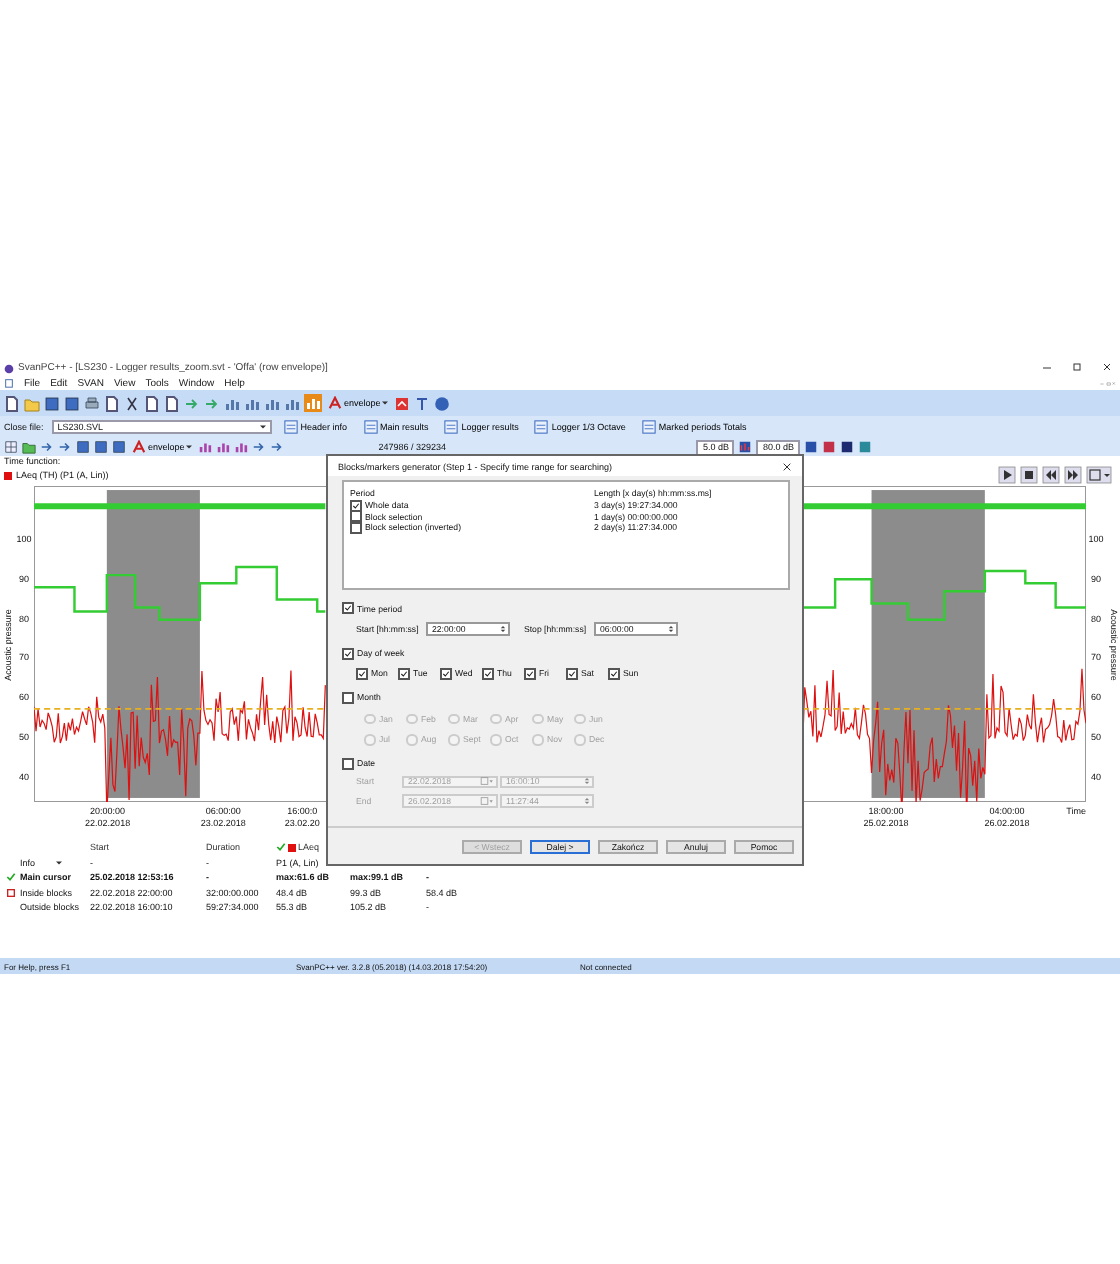 This screenshot has height=1264, width=1120. Describe the element at coordinates (422, 403) in the screenshot. I see `text-tool-icon` at that location.